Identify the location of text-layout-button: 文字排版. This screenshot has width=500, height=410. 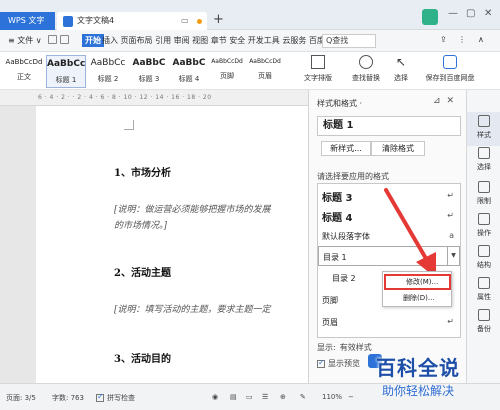
(318, 69).